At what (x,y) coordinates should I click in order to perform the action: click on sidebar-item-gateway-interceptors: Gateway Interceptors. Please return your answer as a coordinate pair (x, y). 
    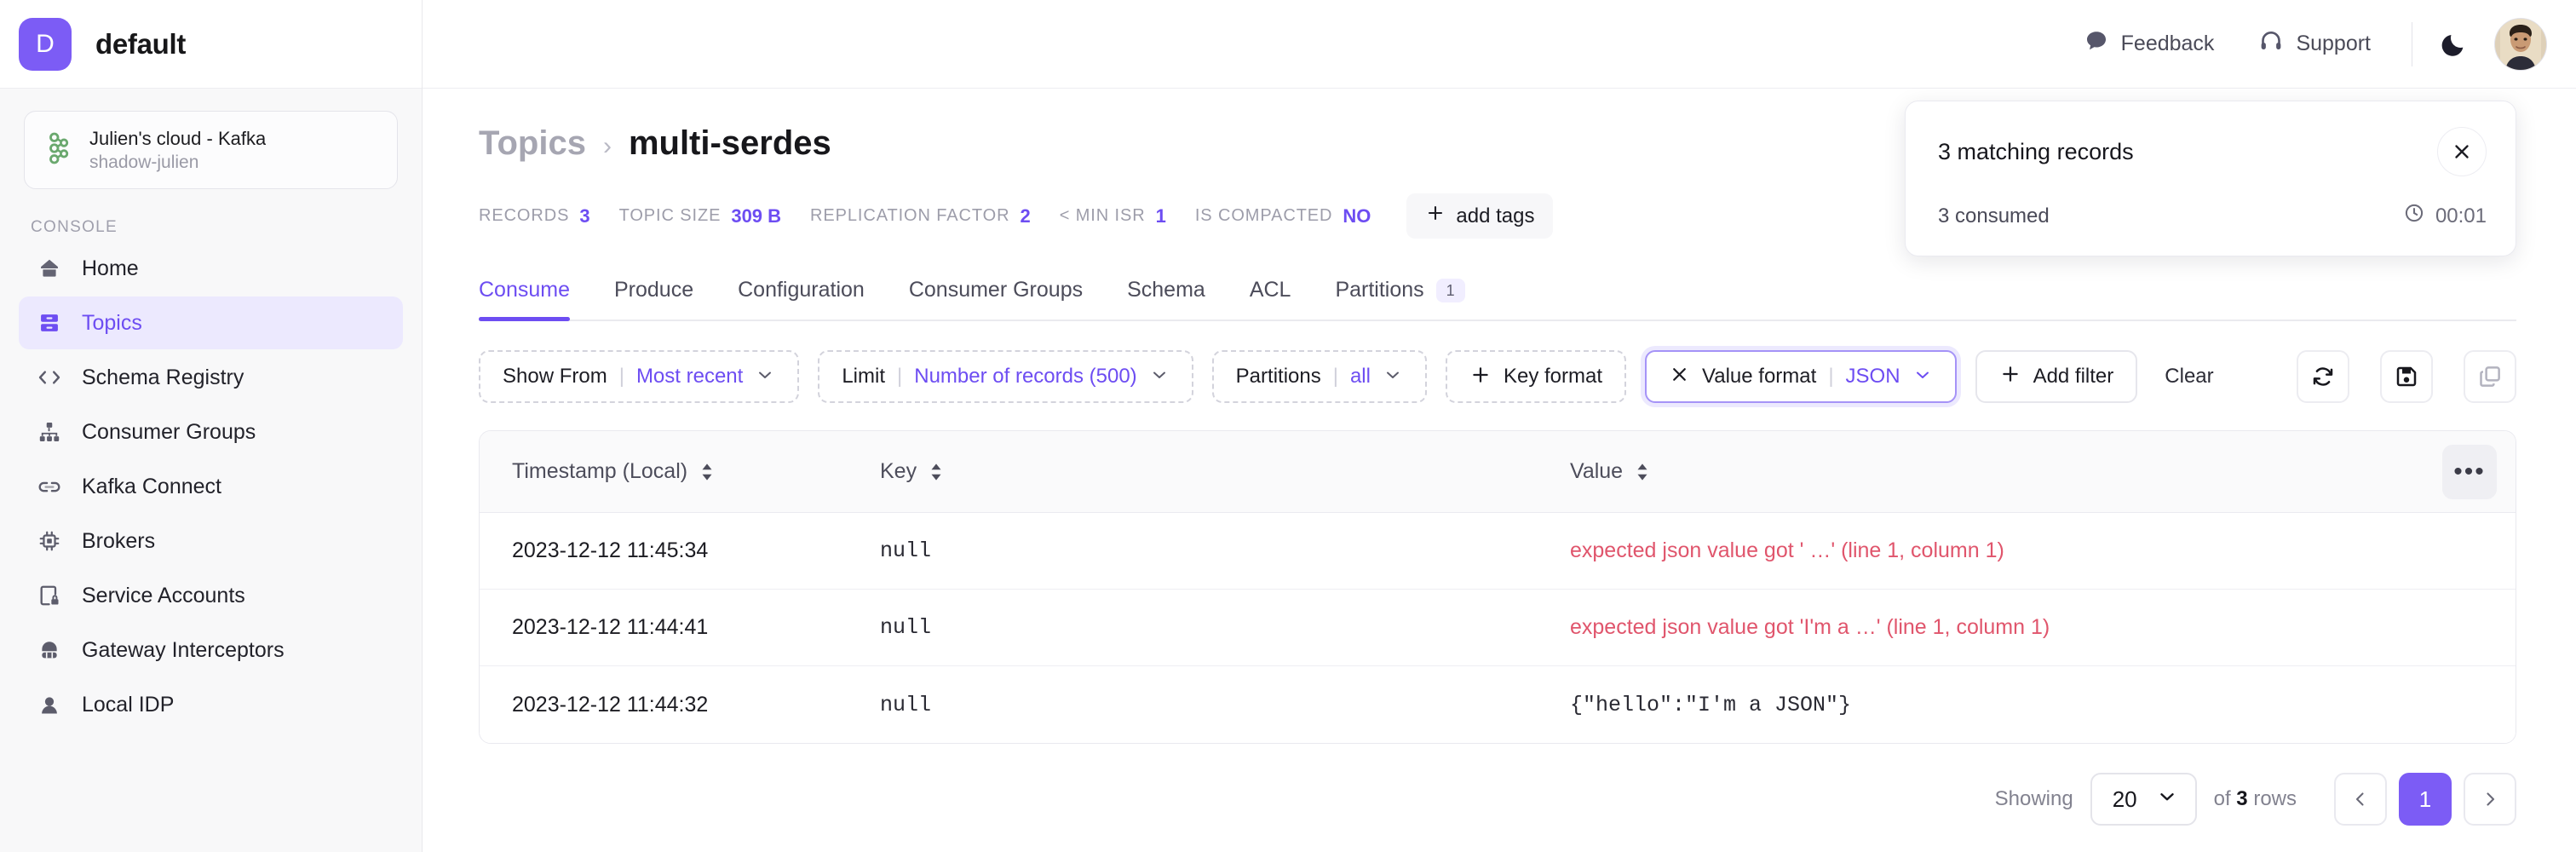
    Looking at the image, I should click on (211, 650).